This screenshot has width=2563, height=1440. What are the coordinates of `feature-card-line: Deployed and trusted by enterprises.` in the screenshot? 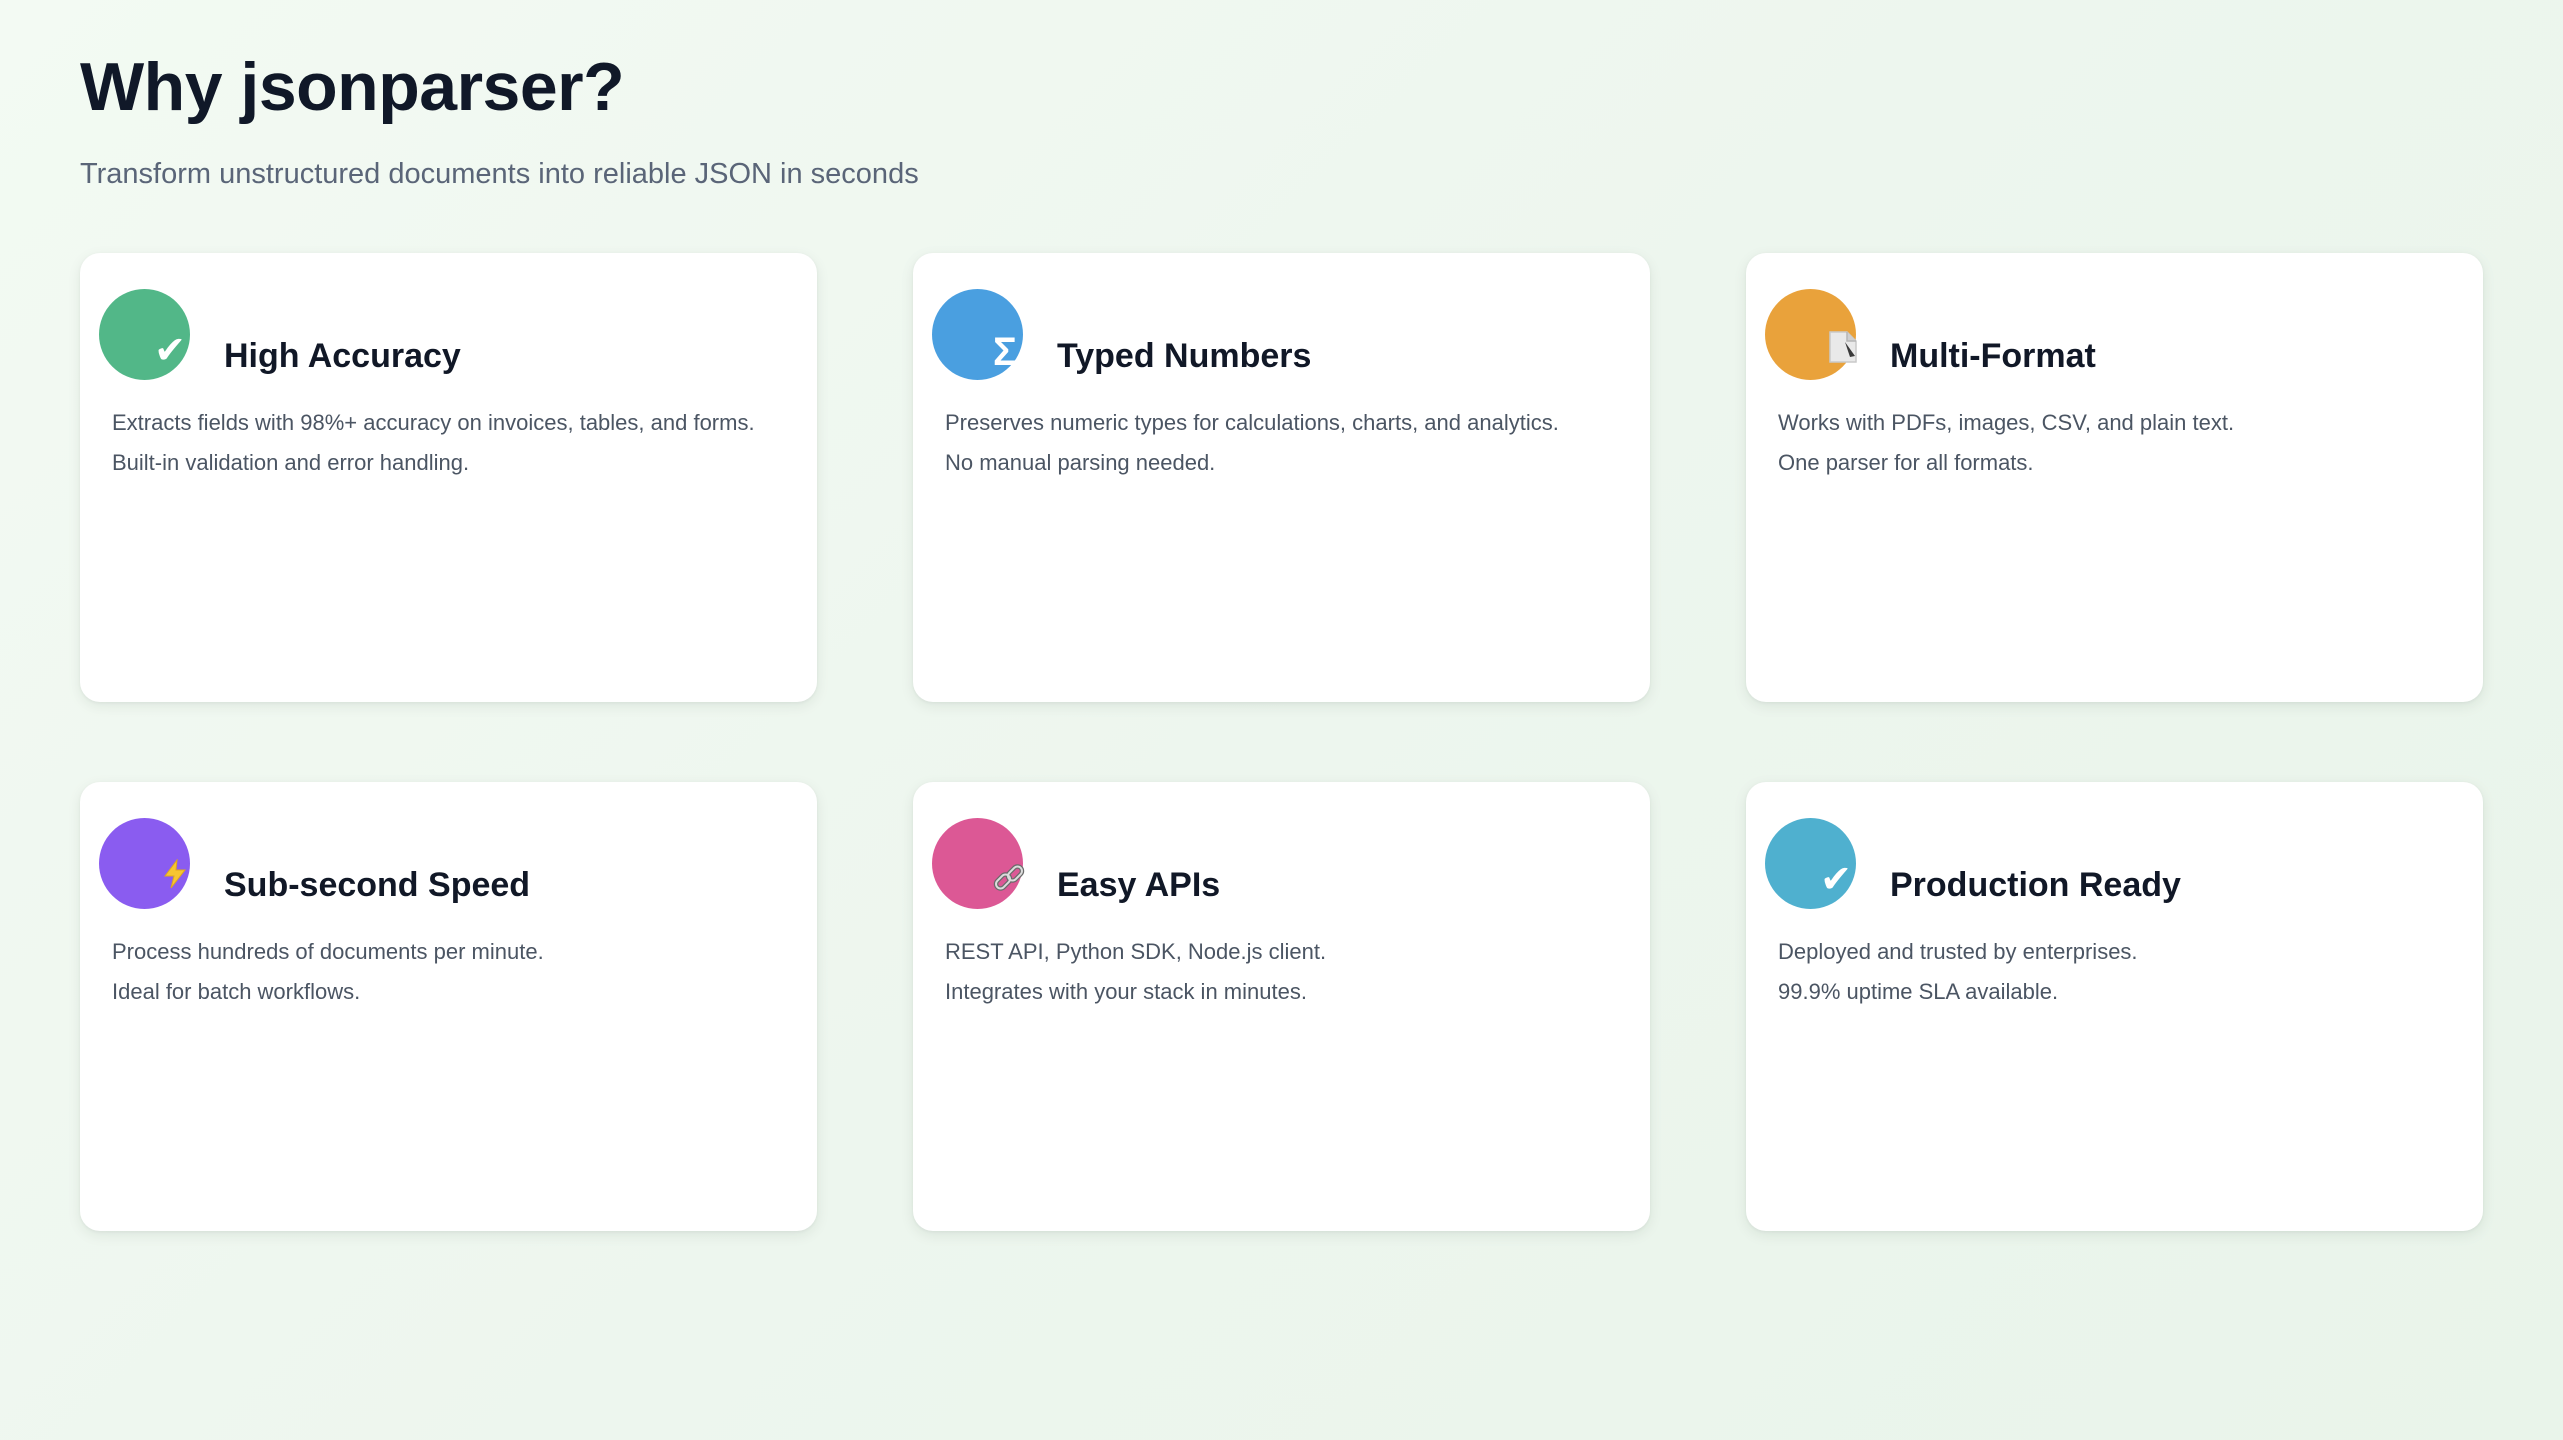 It's located at (1958, 951).